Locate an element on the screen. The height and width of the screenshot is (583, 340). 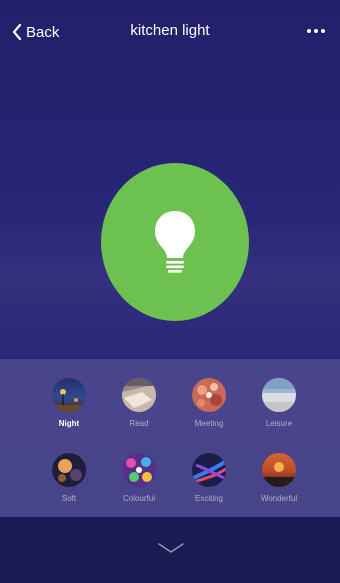
scene-soft-thumbnail is located at coordinates (69, 470).